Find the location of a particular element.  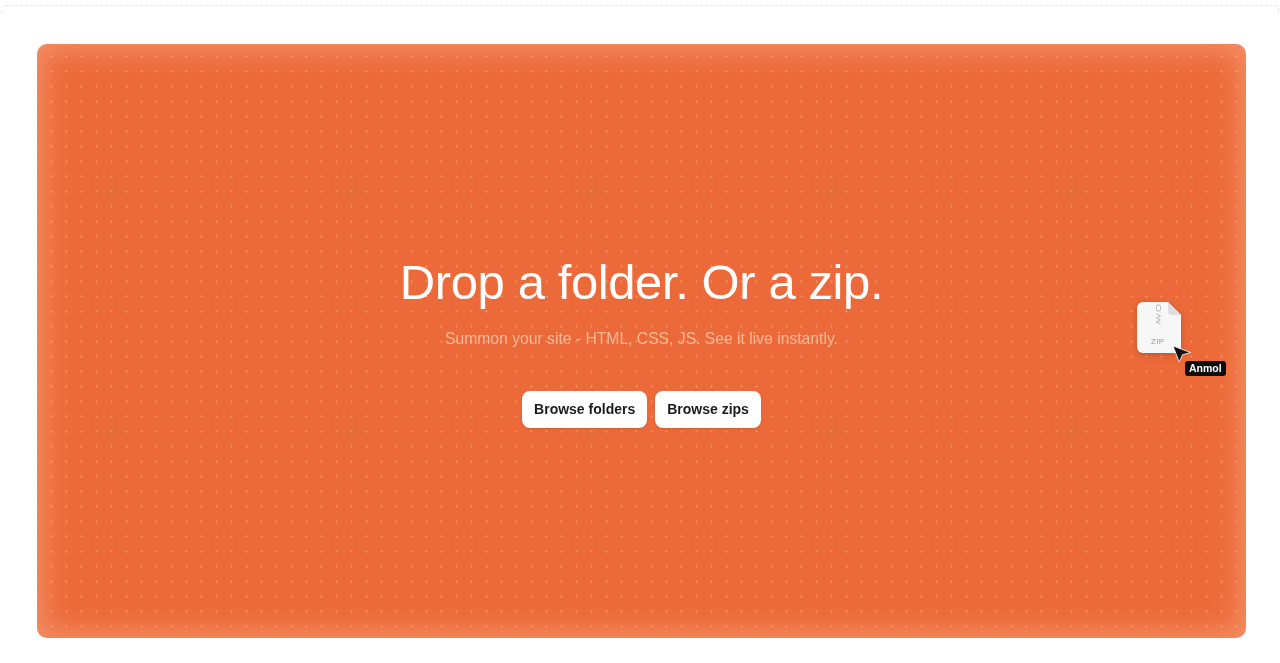

browse-button: Browse folders is located at coordinates (585, 409).